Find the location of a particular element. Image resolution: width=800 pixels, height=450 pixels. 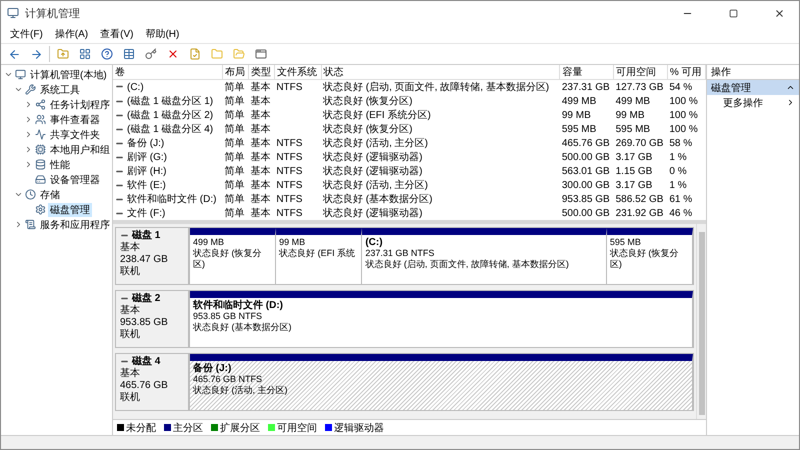

disk-name: 磁盘 4 is located at coordinates (146, 362).